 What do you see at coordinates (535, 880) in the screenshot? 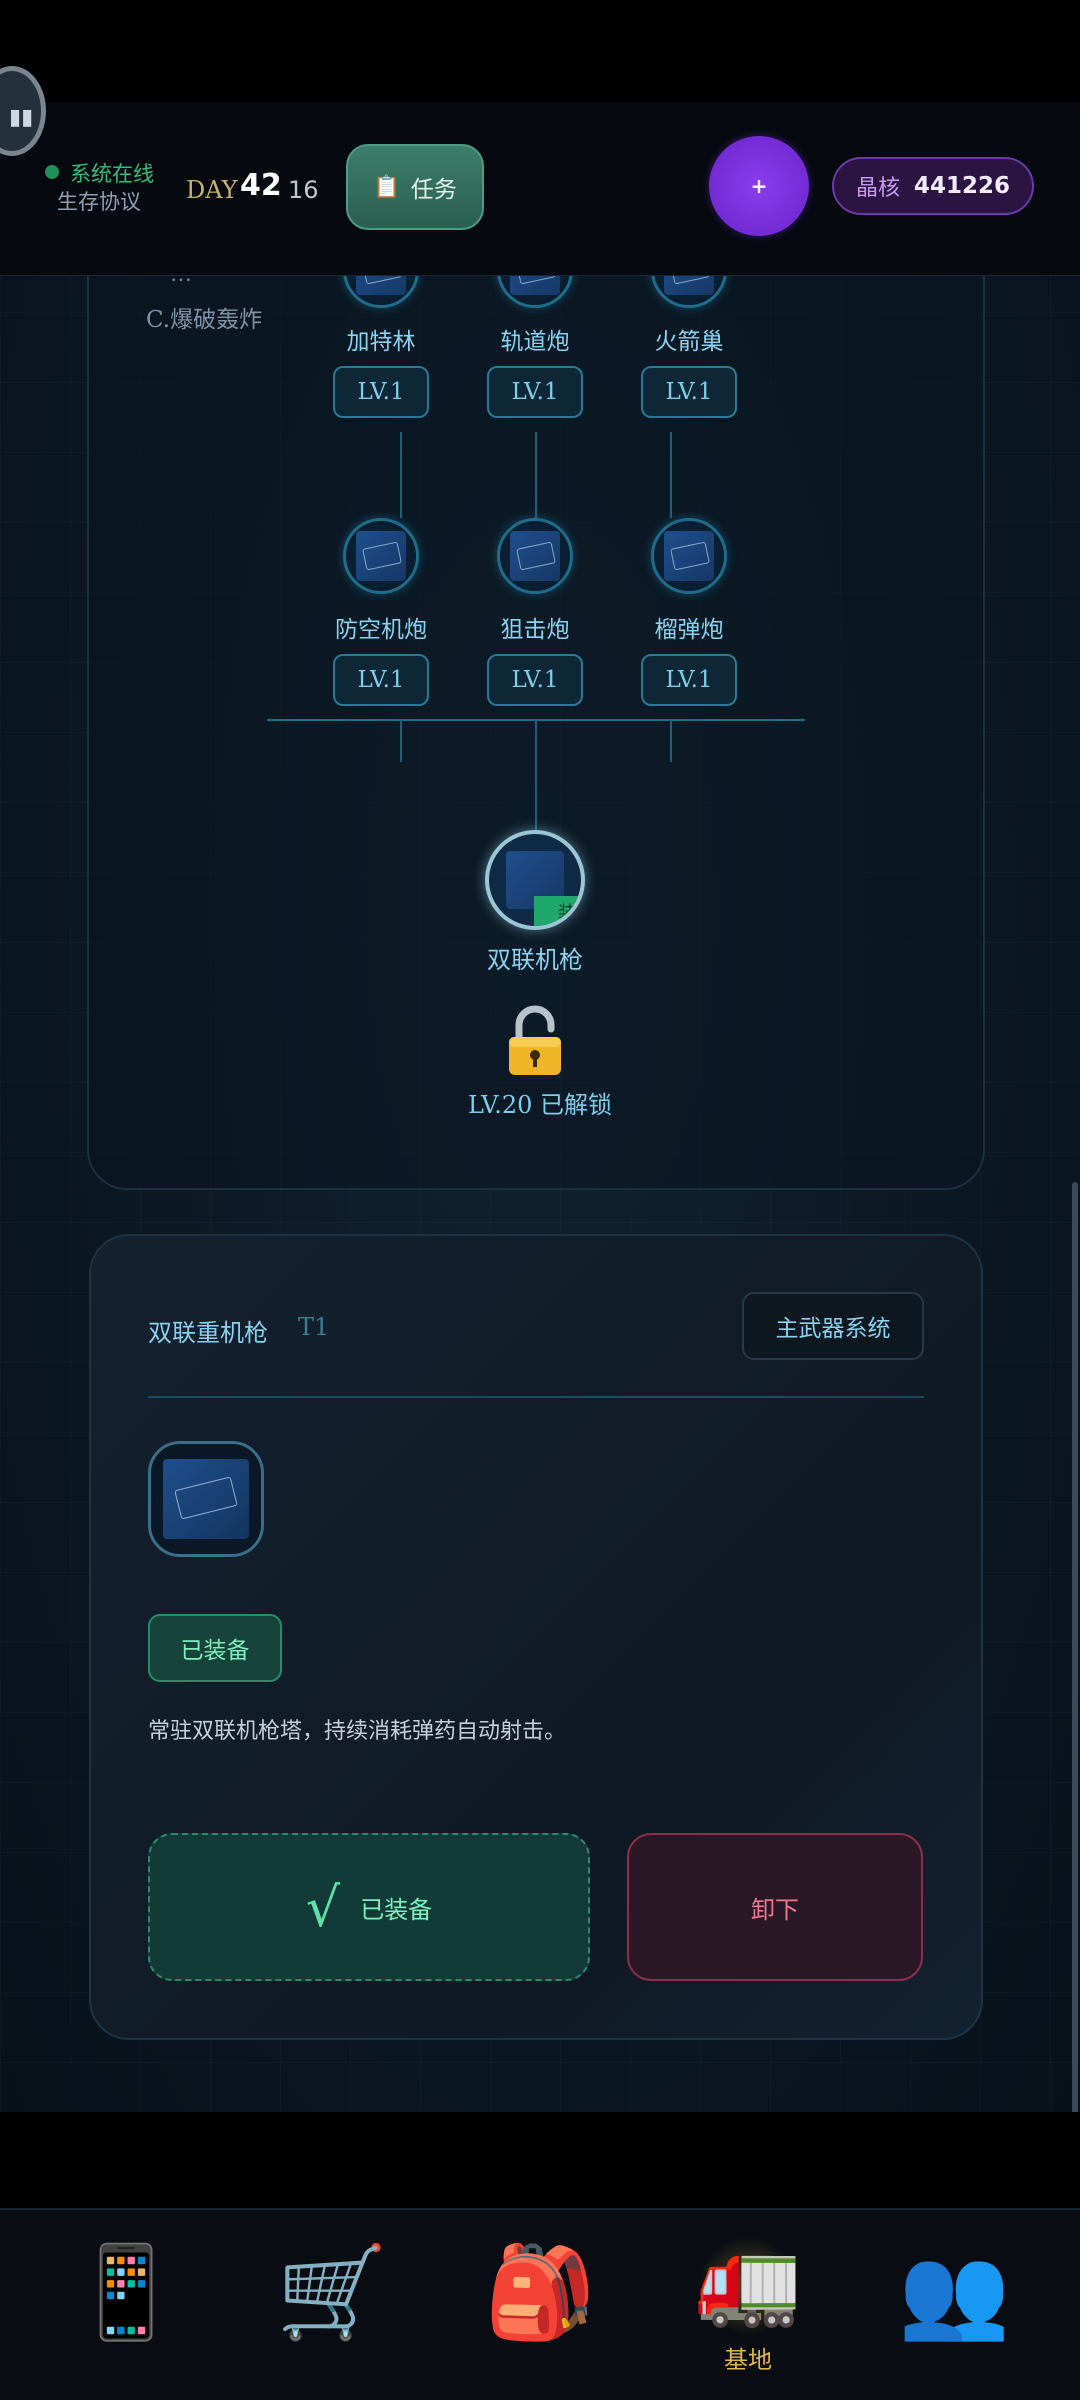
I see `node-twin-machine-gun: 装` at bounding box center [535, 880].